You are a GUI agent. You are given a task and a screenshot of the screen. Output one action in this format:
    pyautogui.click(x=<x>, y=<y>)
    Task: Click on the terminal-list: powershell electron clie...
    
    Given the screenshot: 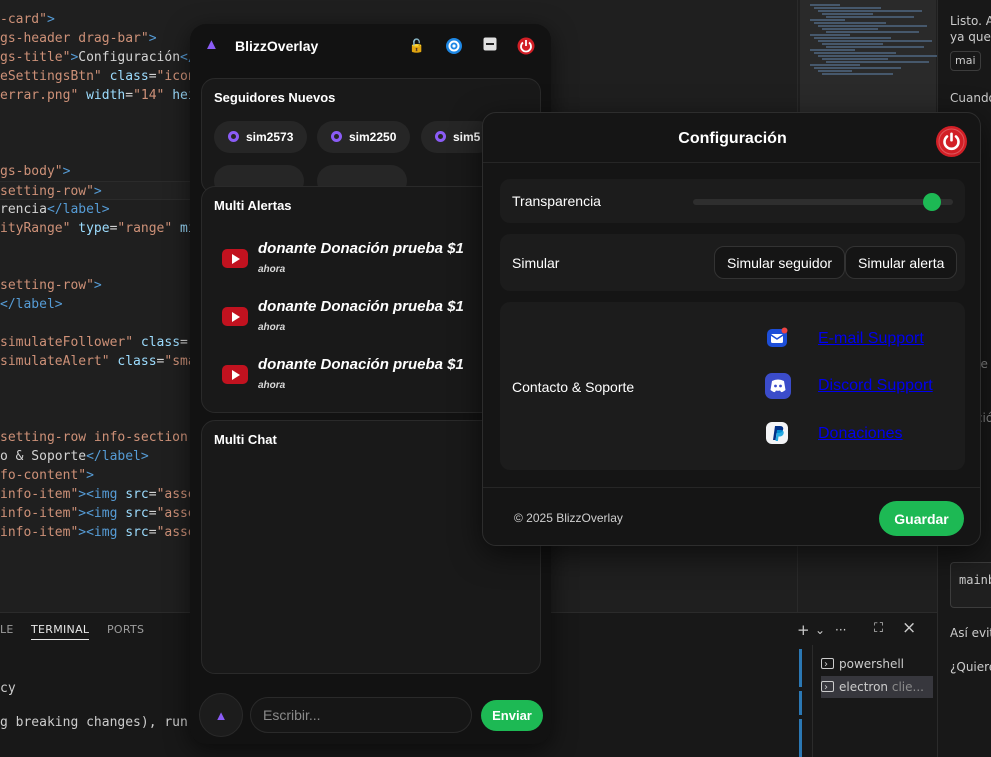 What is the action you would take?
    pyautogui.click(x=874, y=701)
    